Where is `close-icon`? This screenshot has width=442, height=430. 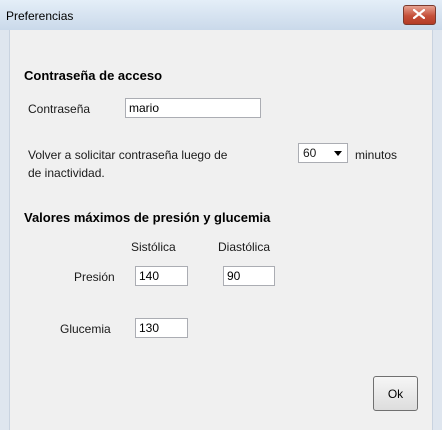 close-icon is located at coordinates (419, 14).